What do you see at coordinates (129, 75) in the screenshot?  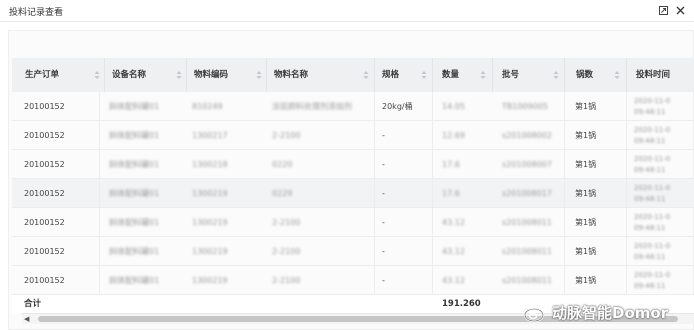 I see `column-header-device: 设备名称` at bounding box center [129, 75].